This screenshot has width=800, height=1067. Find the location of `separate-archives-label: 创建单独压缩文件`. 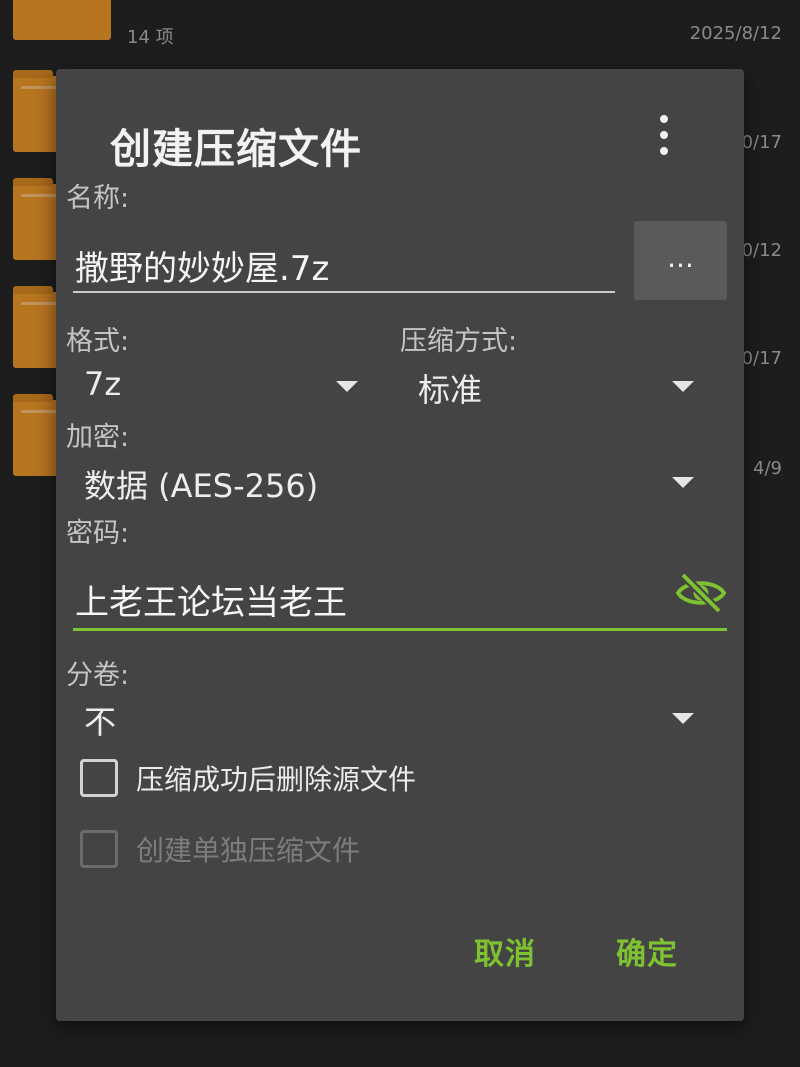

separate-archives-label: 创建单独压缩文件 is located at coordinates (248, 850).